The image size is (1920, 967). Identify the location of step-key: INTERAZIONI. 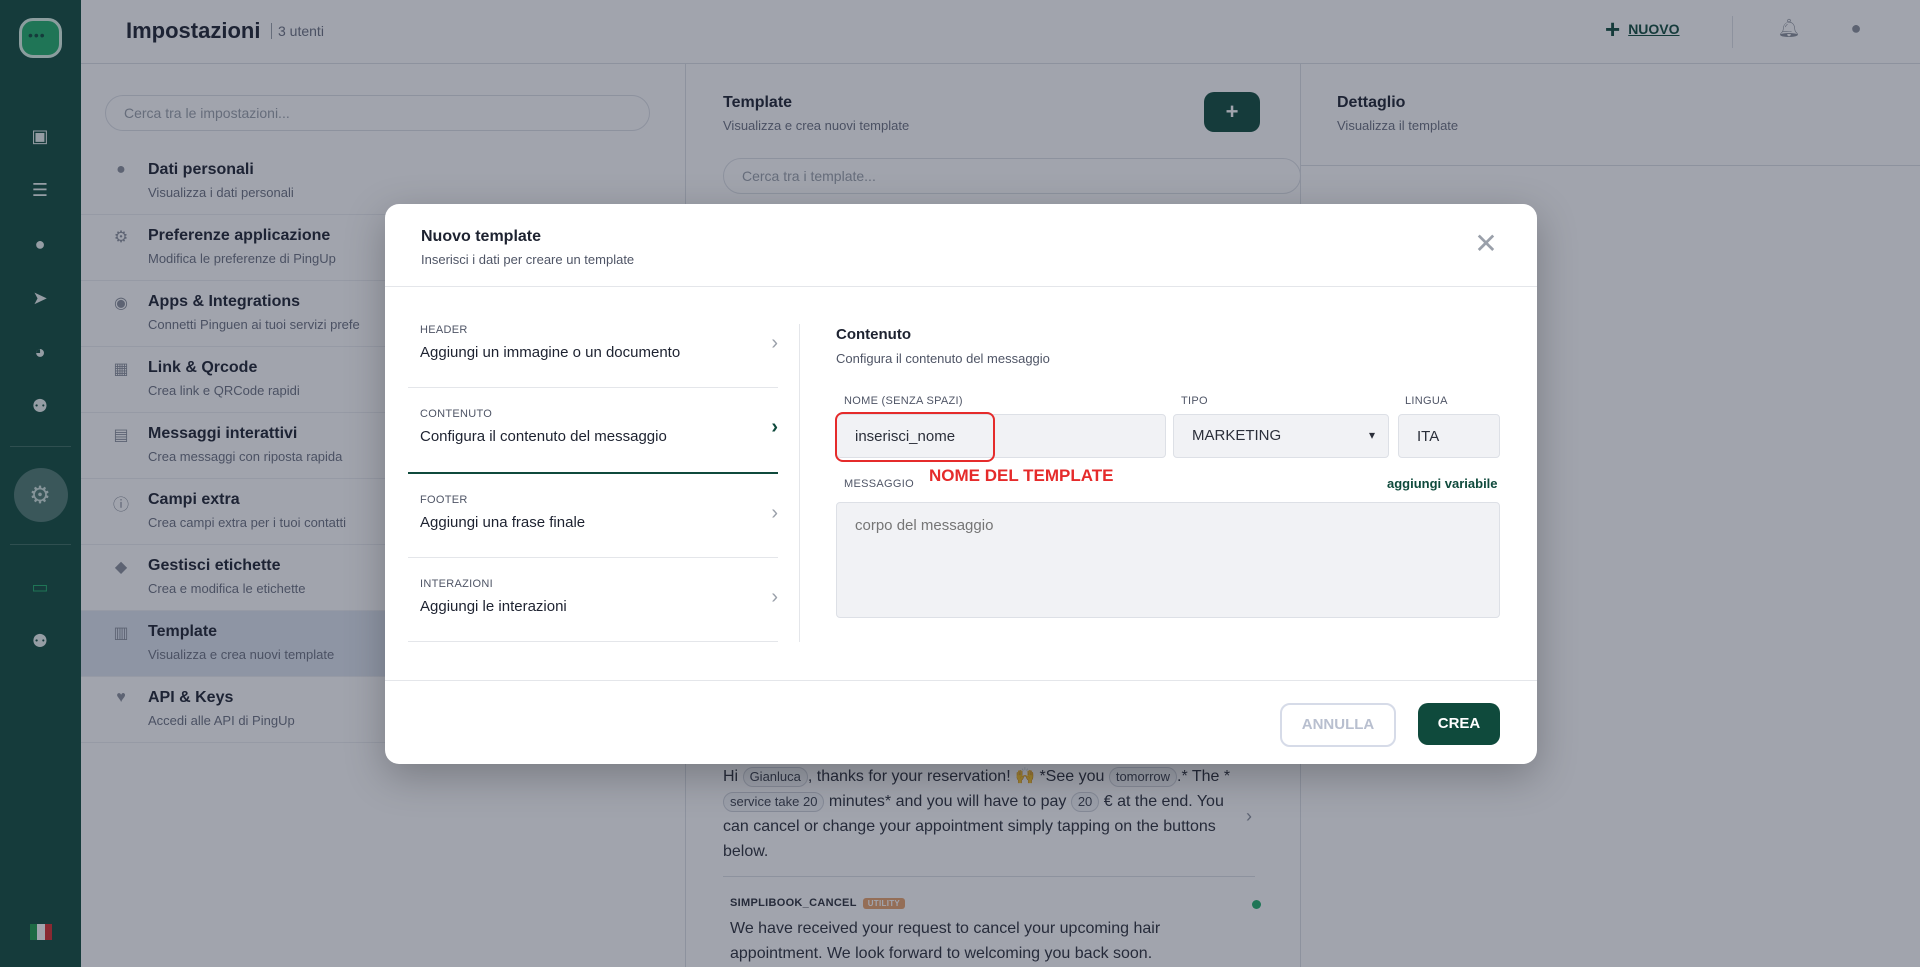
(456, 584).